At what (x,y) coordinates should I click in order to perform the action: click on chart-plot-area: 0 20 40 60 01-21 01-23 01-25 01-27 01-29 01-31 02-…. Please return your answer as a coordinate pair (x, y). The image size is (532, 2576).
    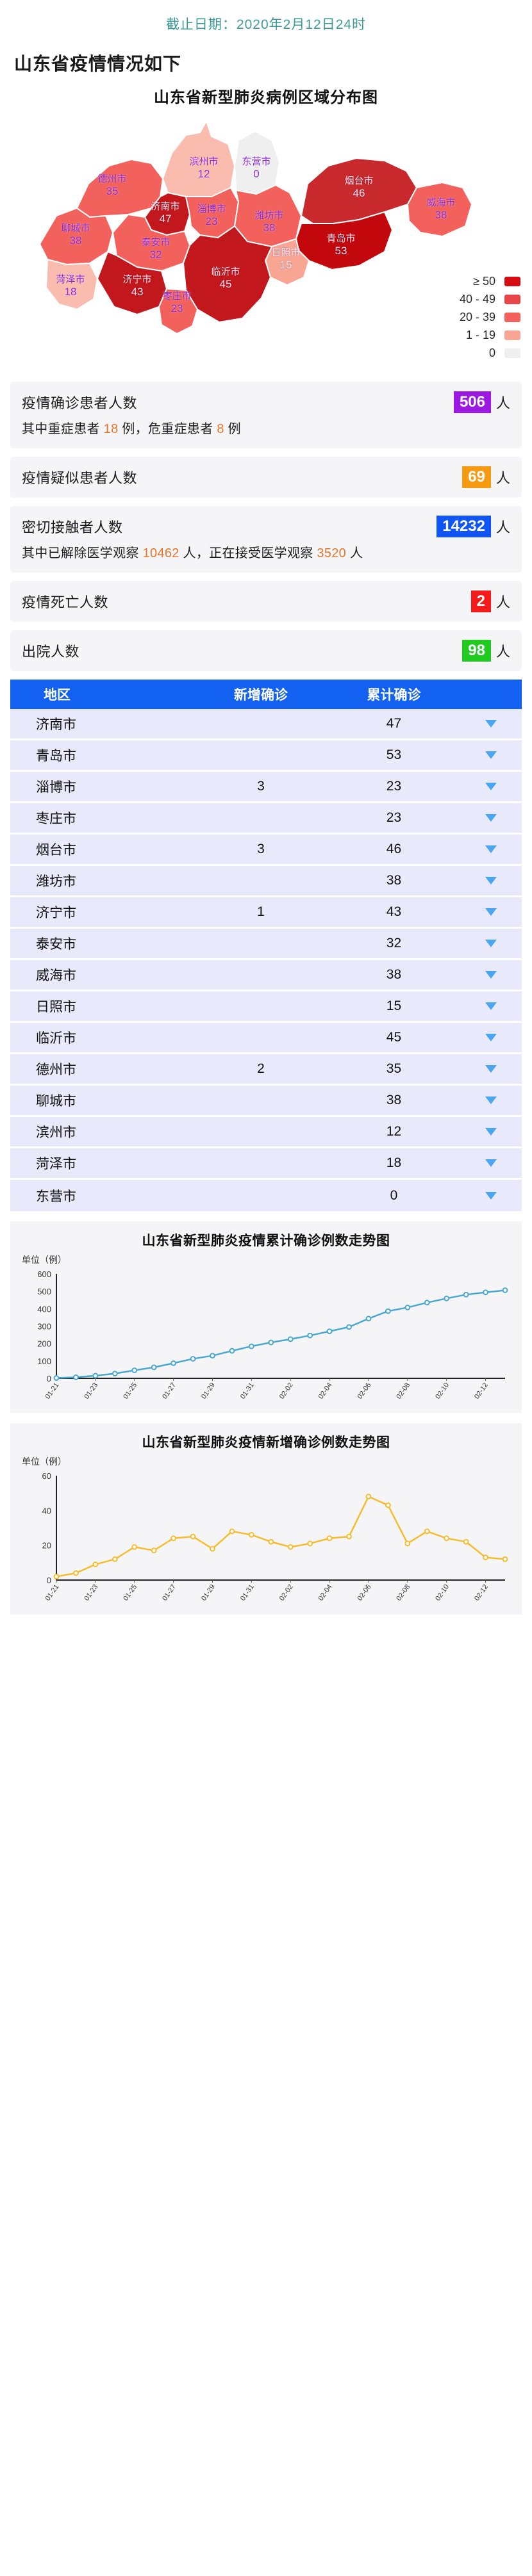
    Looking at the image, I should click on (266, 1538).